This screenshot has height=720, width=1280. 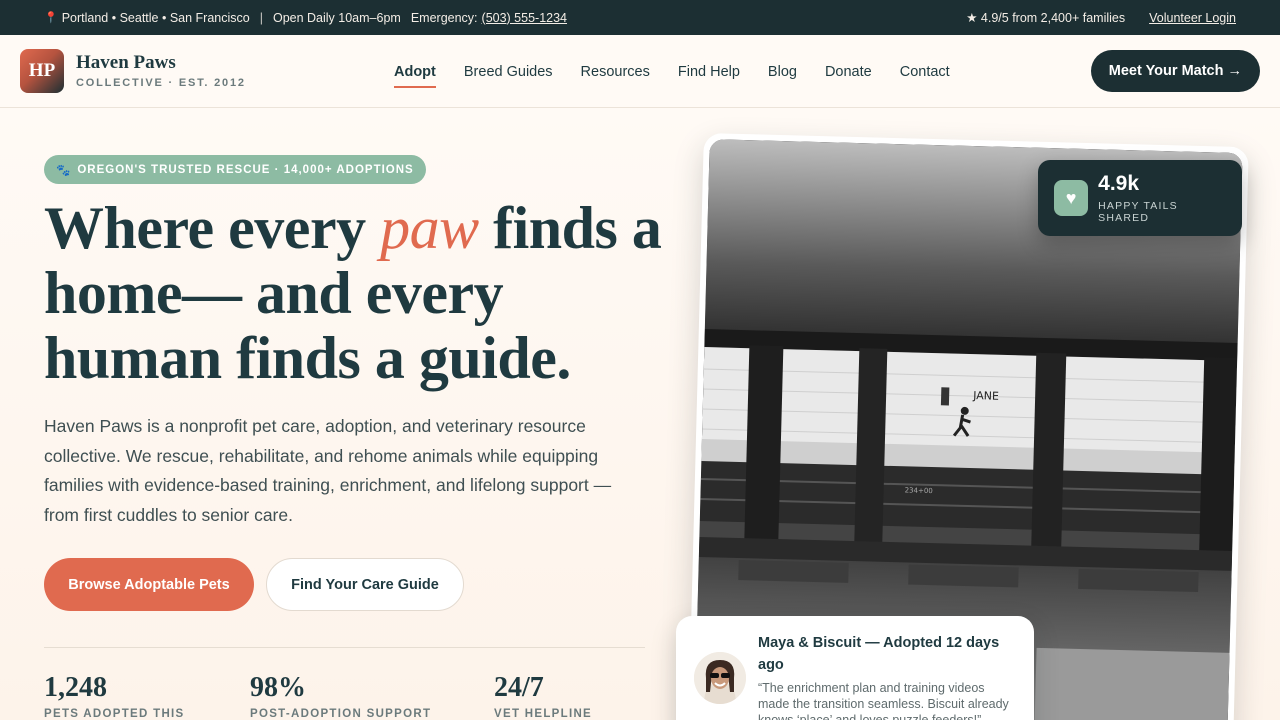 What do you see at coordinates (336, 17) in the screenshot?
I see `hours-text: Open Daily 10am–6pm` at bounding box center [336, 17].